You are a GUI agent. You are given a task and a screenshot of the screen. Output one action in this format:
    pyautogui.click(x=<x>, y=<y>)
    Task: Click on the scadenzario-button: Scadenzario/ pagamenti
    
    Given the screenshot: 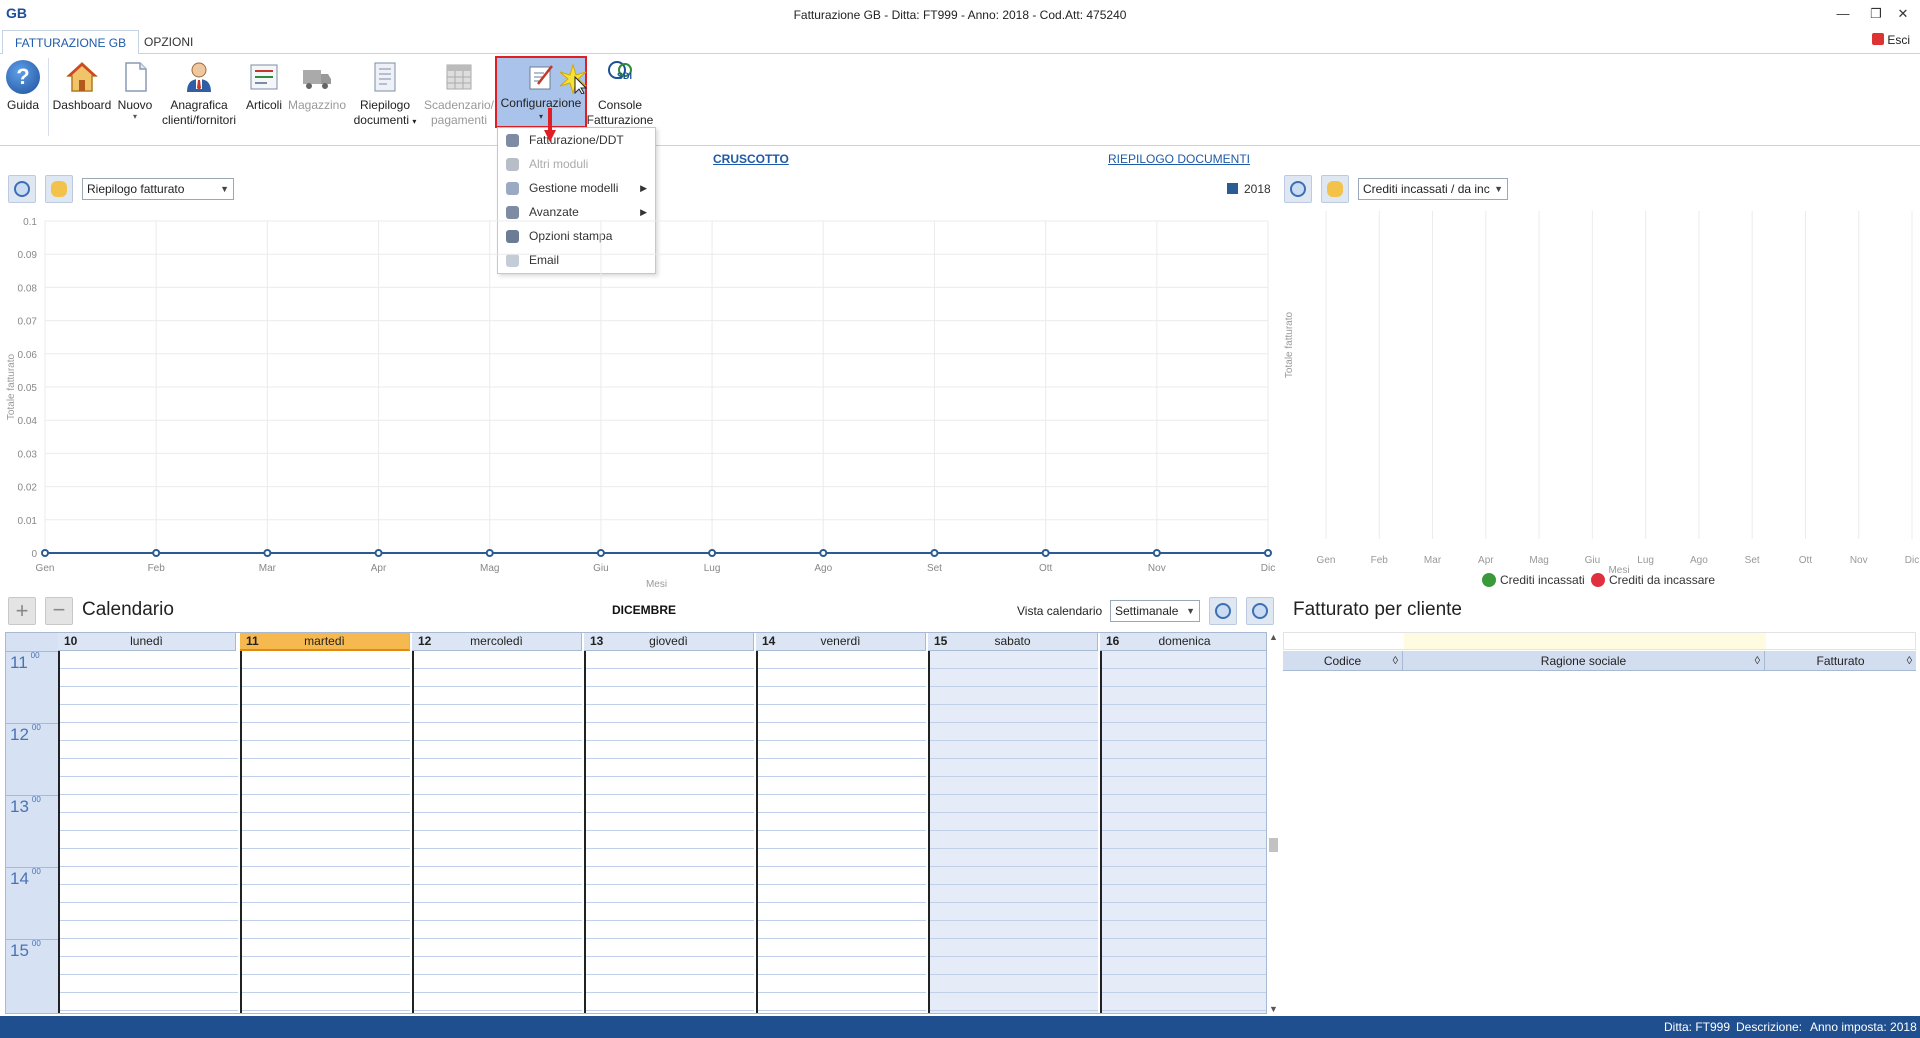 What is the action you would take?
    pyautogui.click(x=459, y=98)
    